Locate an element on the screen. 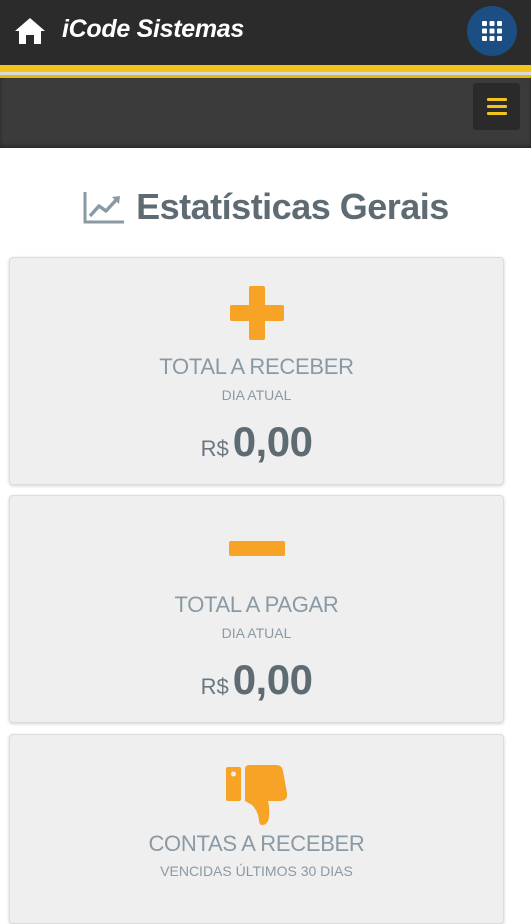 Image resolution: width=531 pixels, height=924 pixels. hamburger-menu-icon is located at coordinates (496, 99).